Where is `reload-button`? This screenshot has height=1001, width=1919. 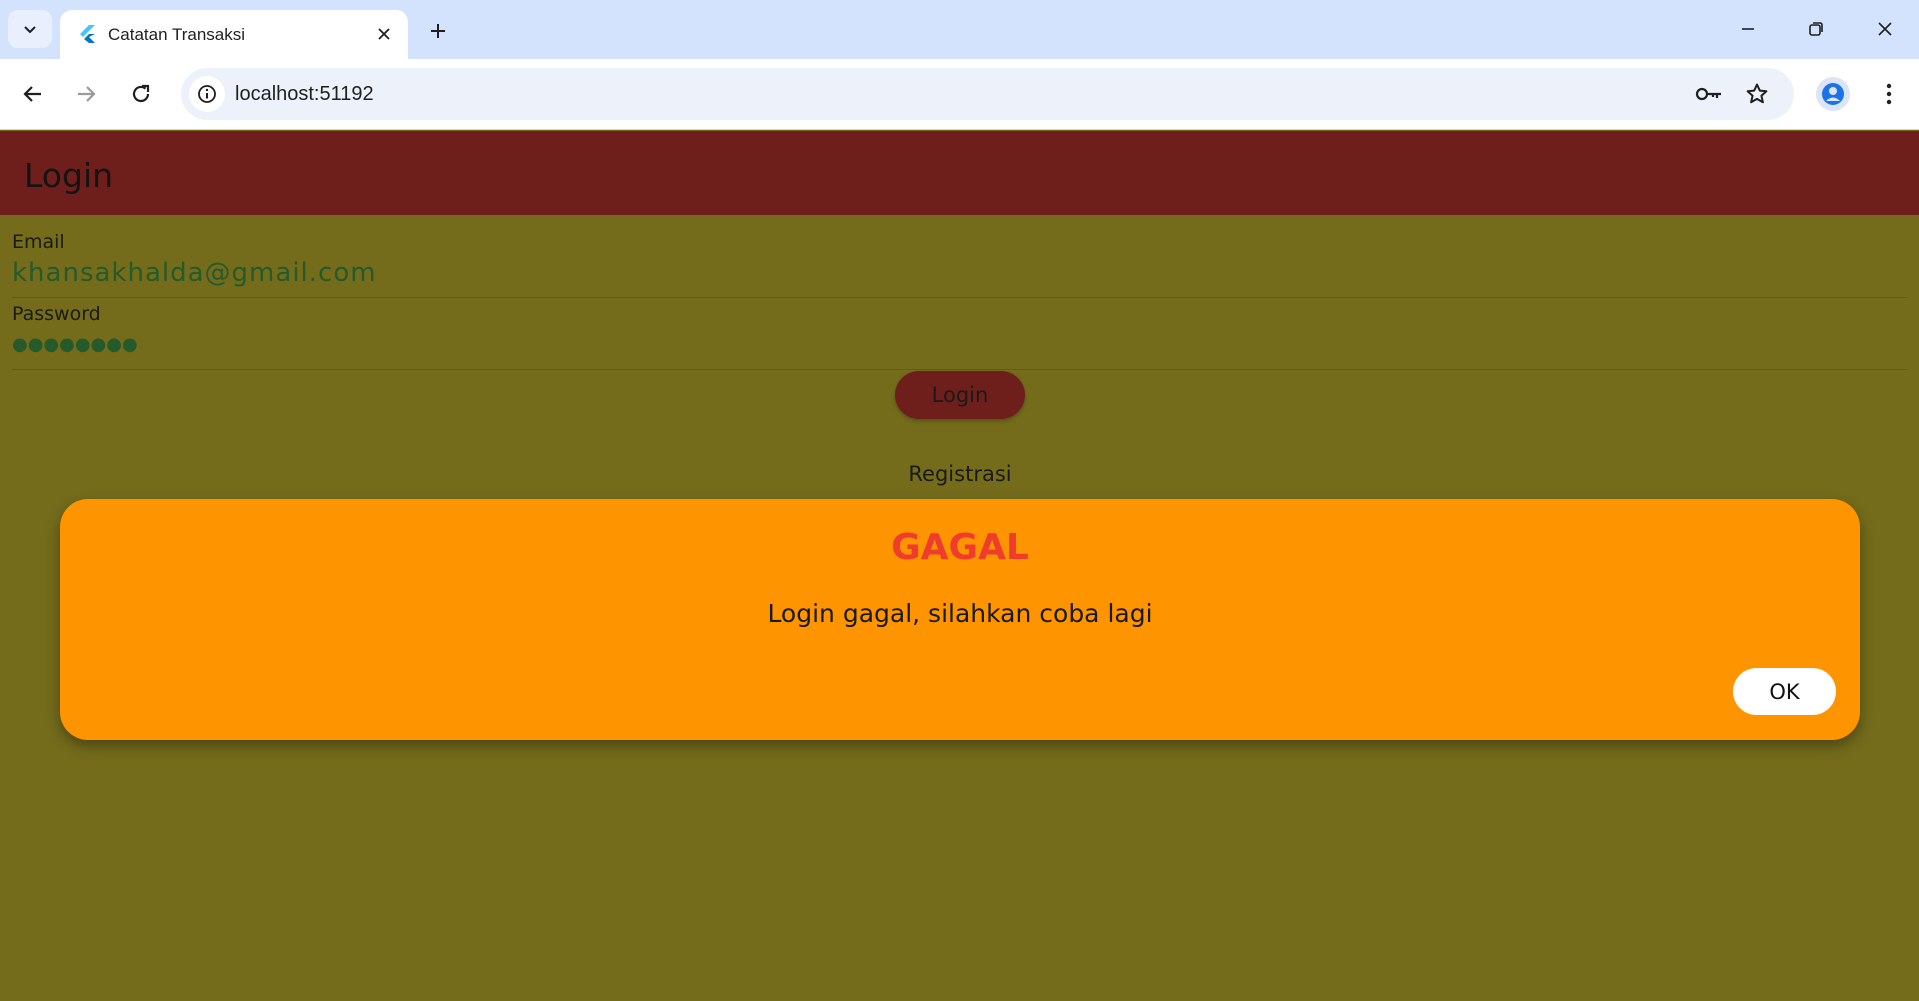
reload-button is located at coordinates (141, 94).